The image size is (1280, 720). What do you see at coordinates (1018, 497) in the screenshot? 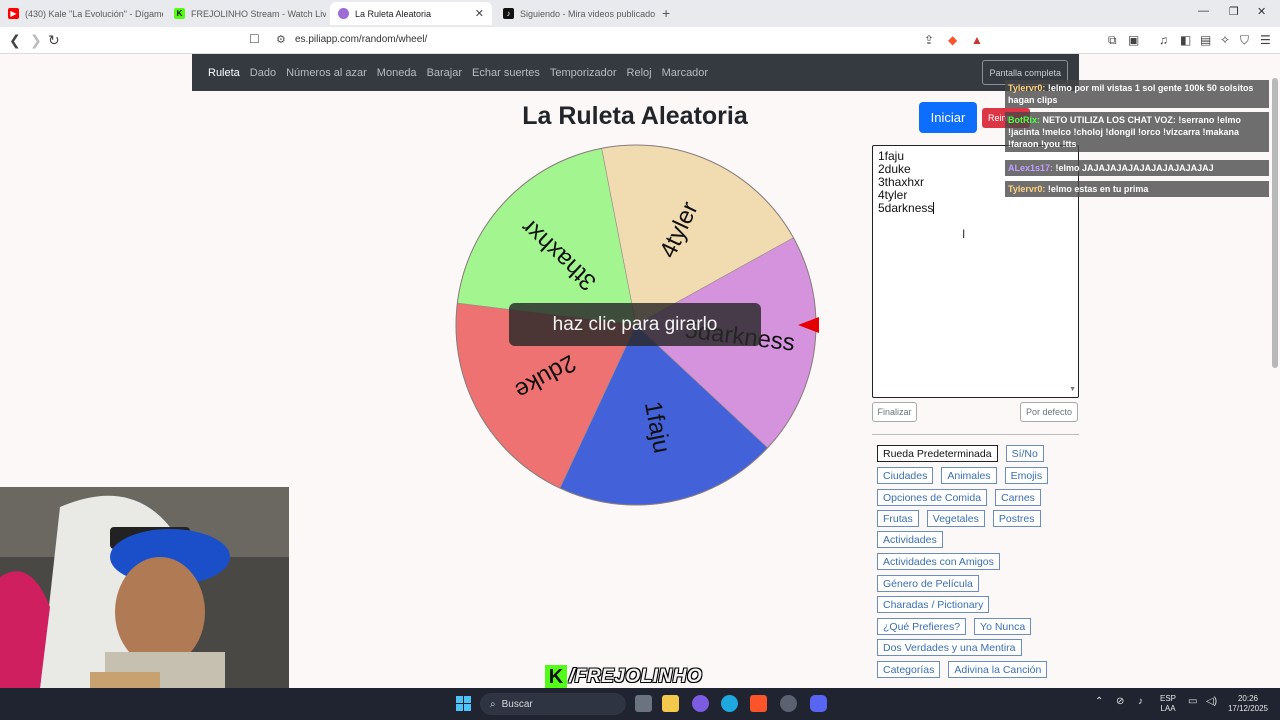
I see `preset-chip: Carnes` at bounding box center [1018, 497].